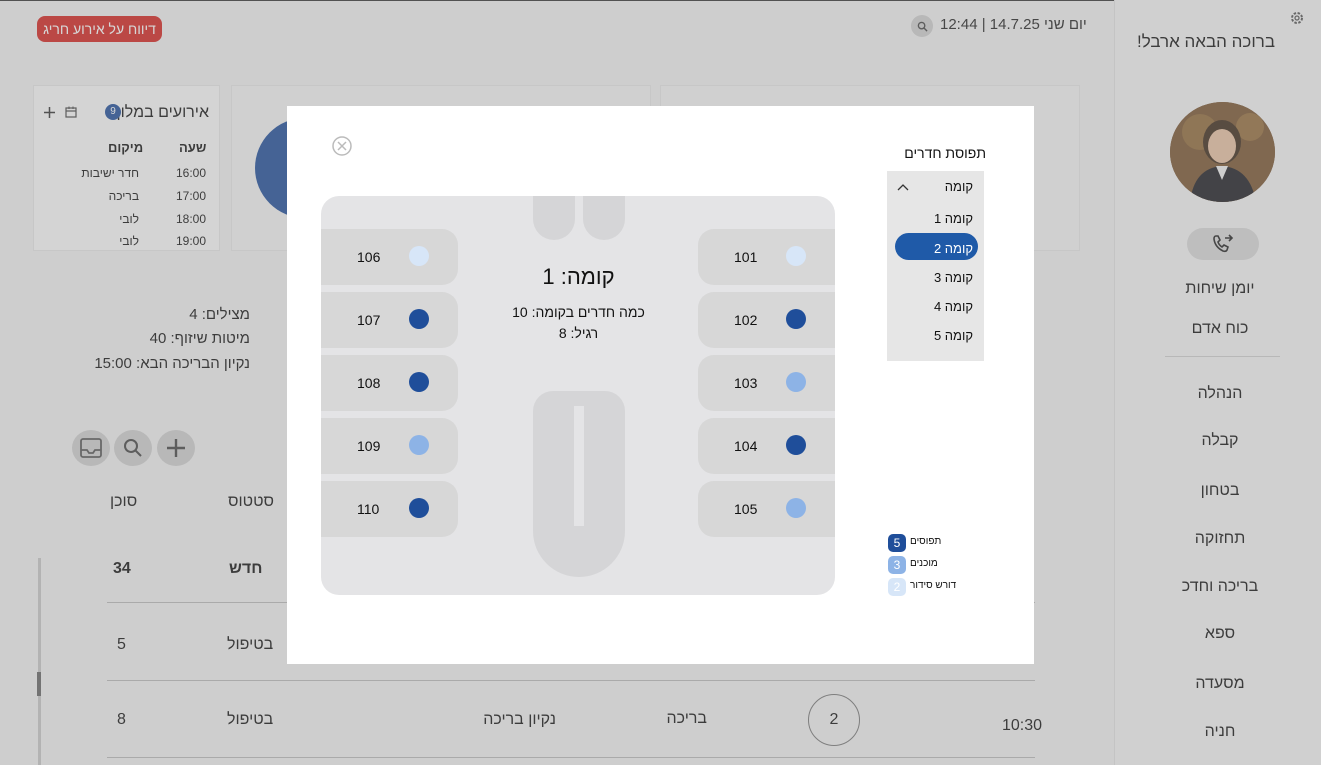 Image resolution: width=1321 pixels, height=765 pixels. What do you see at coordinates (389, 446) in the screenshot?
I see `room-tile: 109` at bounding box center [389, 446].